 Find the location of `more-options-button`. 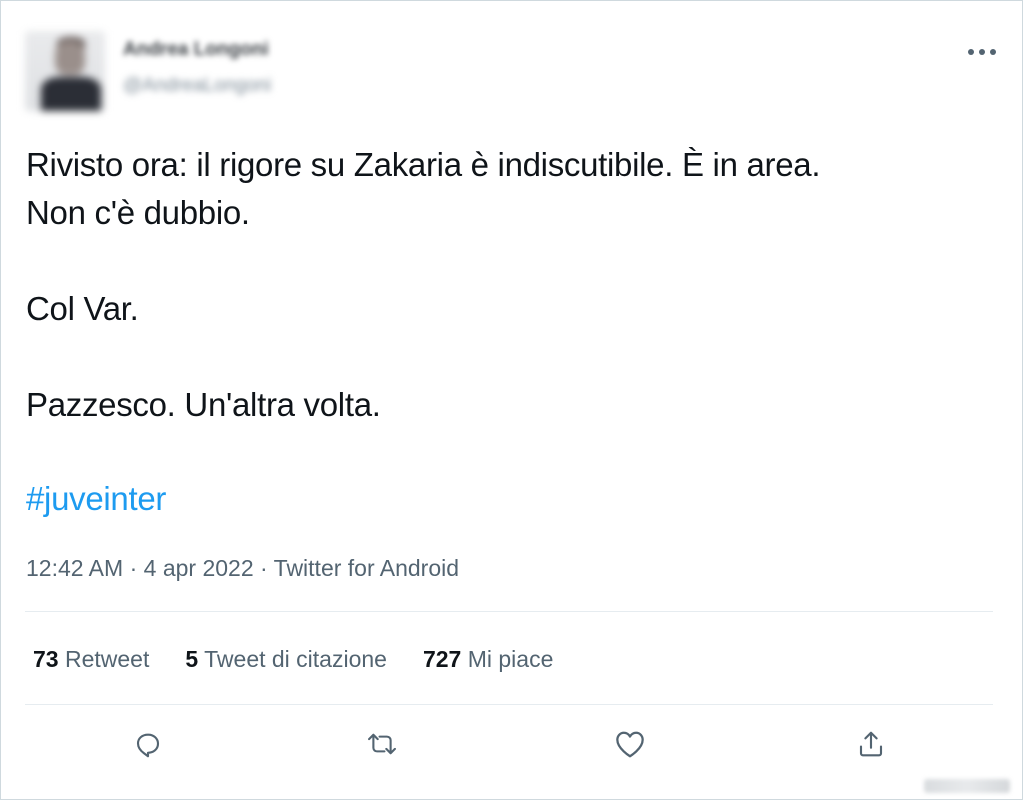

more-options-button is located at coordinates (982, 52).